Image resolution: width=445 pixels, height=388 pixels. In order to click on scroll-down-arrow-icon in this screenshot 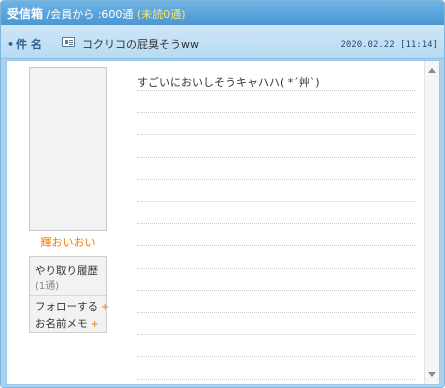, I will do `click(432, 374)`.